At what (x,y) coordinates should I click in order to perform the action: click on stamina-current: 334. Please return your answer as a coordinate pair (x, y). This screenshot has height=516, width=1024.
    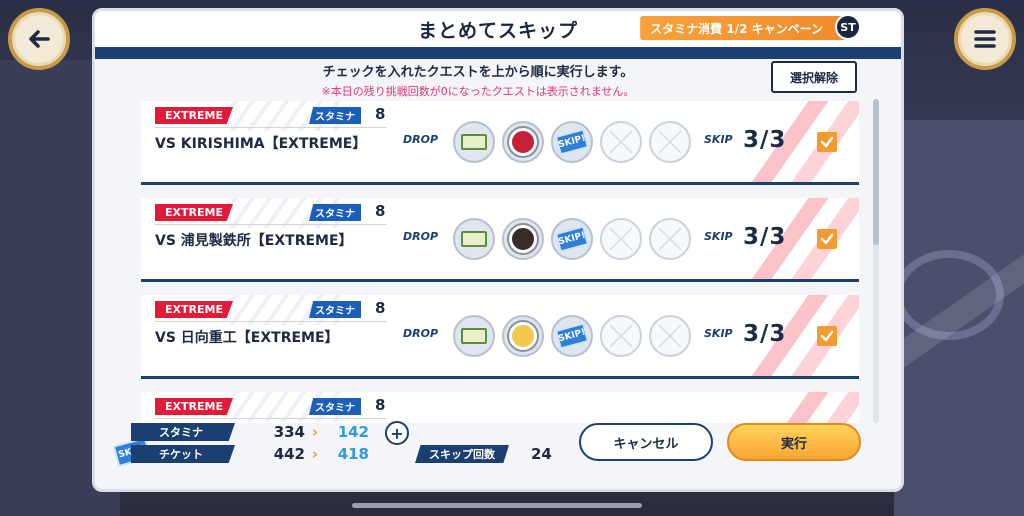
    Looking at the image, I should click on (289, 432).